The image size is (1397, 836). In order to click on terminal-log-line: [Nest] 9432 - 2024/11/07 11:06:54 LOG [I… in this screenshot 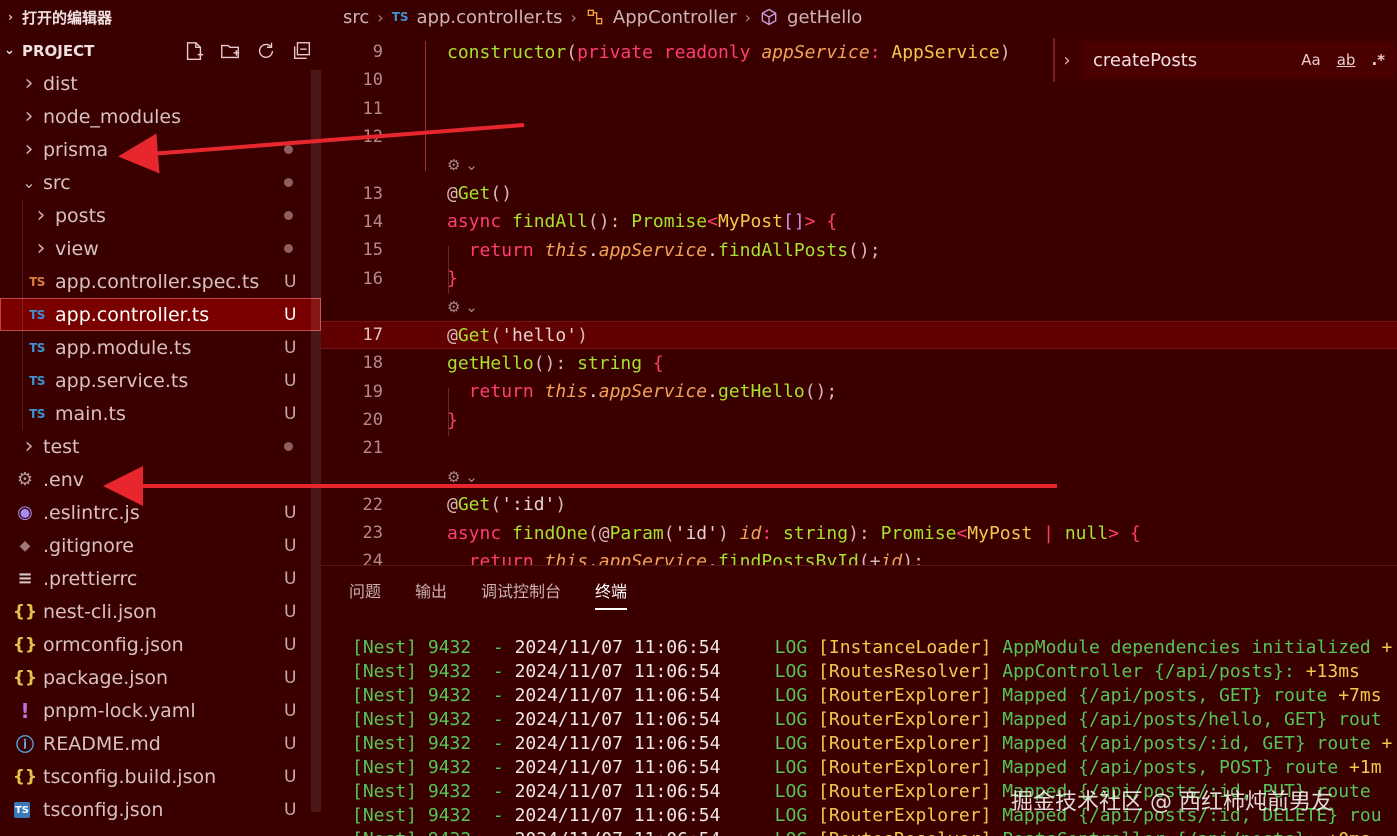, I will do `click(872, 647)`.